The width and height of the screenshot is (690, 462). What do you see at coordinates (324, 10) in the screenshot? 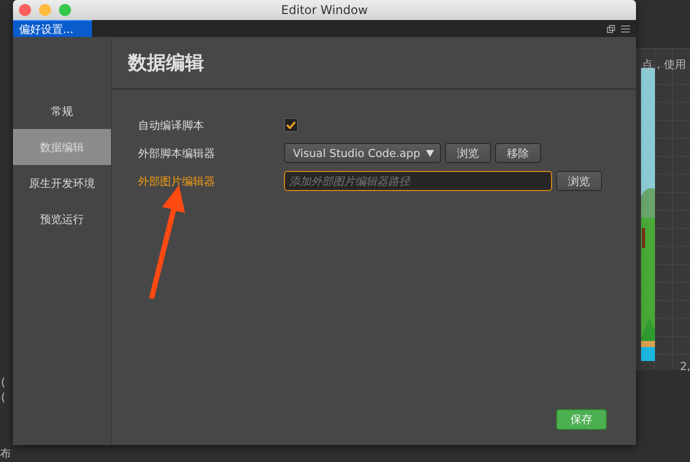
I see `window-title: Editor Window` at bounding box center [324, 10].